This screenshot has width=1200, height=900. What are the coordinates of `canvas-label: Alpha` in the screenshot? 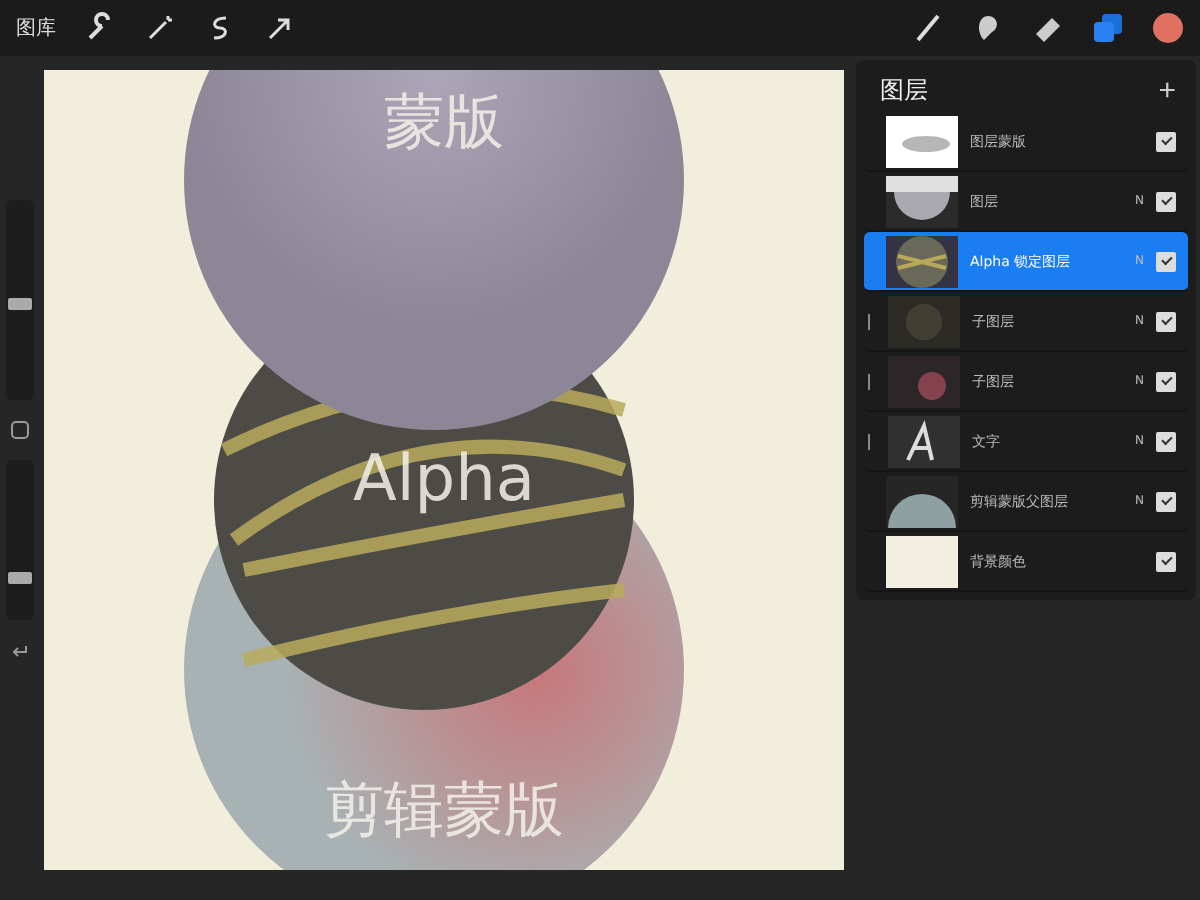 It's located at (444, 478).